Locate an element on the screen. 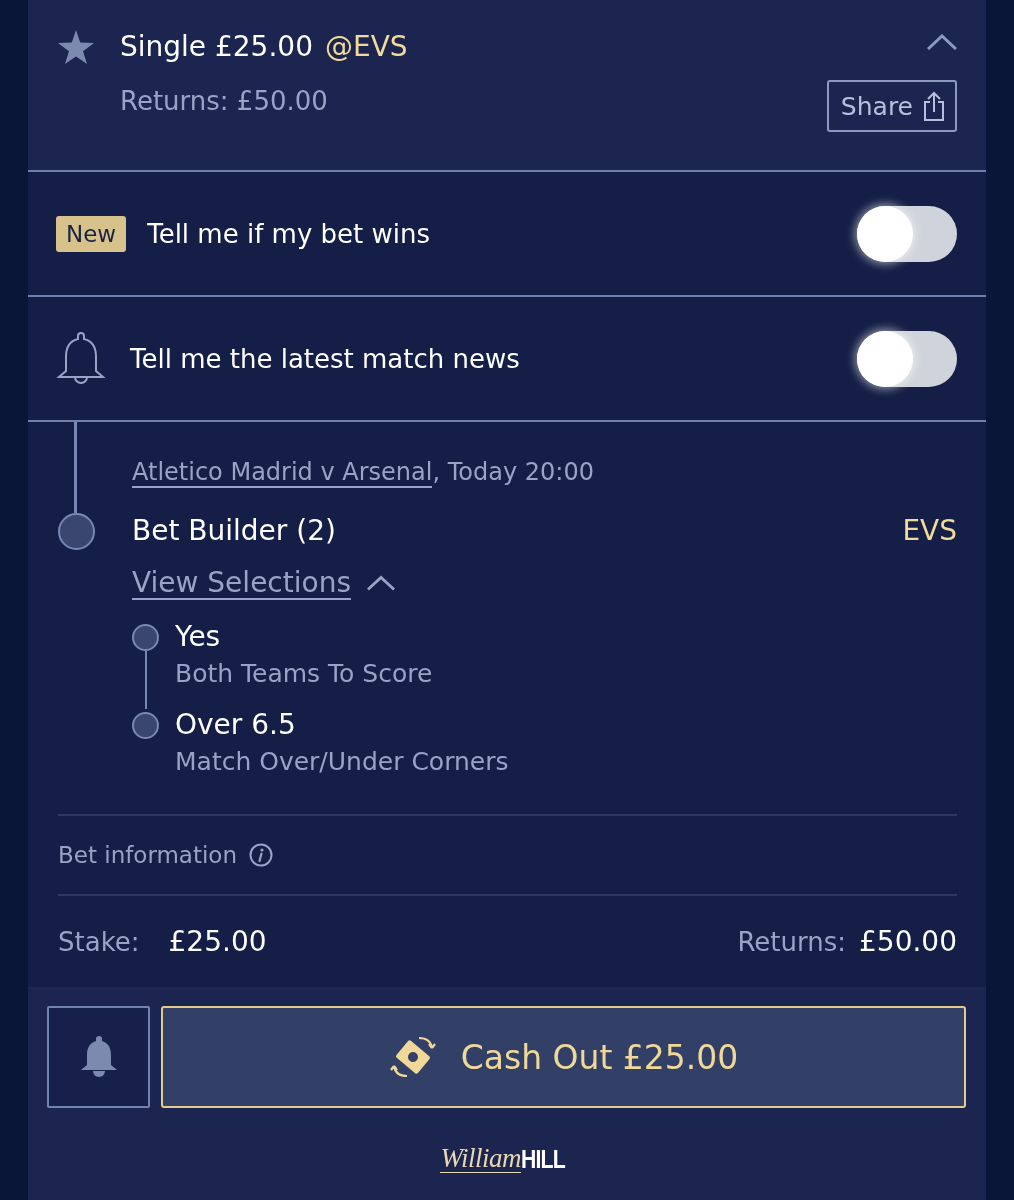 Image resolution: width=1014 pixels, height=1200 pixels. info-icon is located at coordinates (261, 855).